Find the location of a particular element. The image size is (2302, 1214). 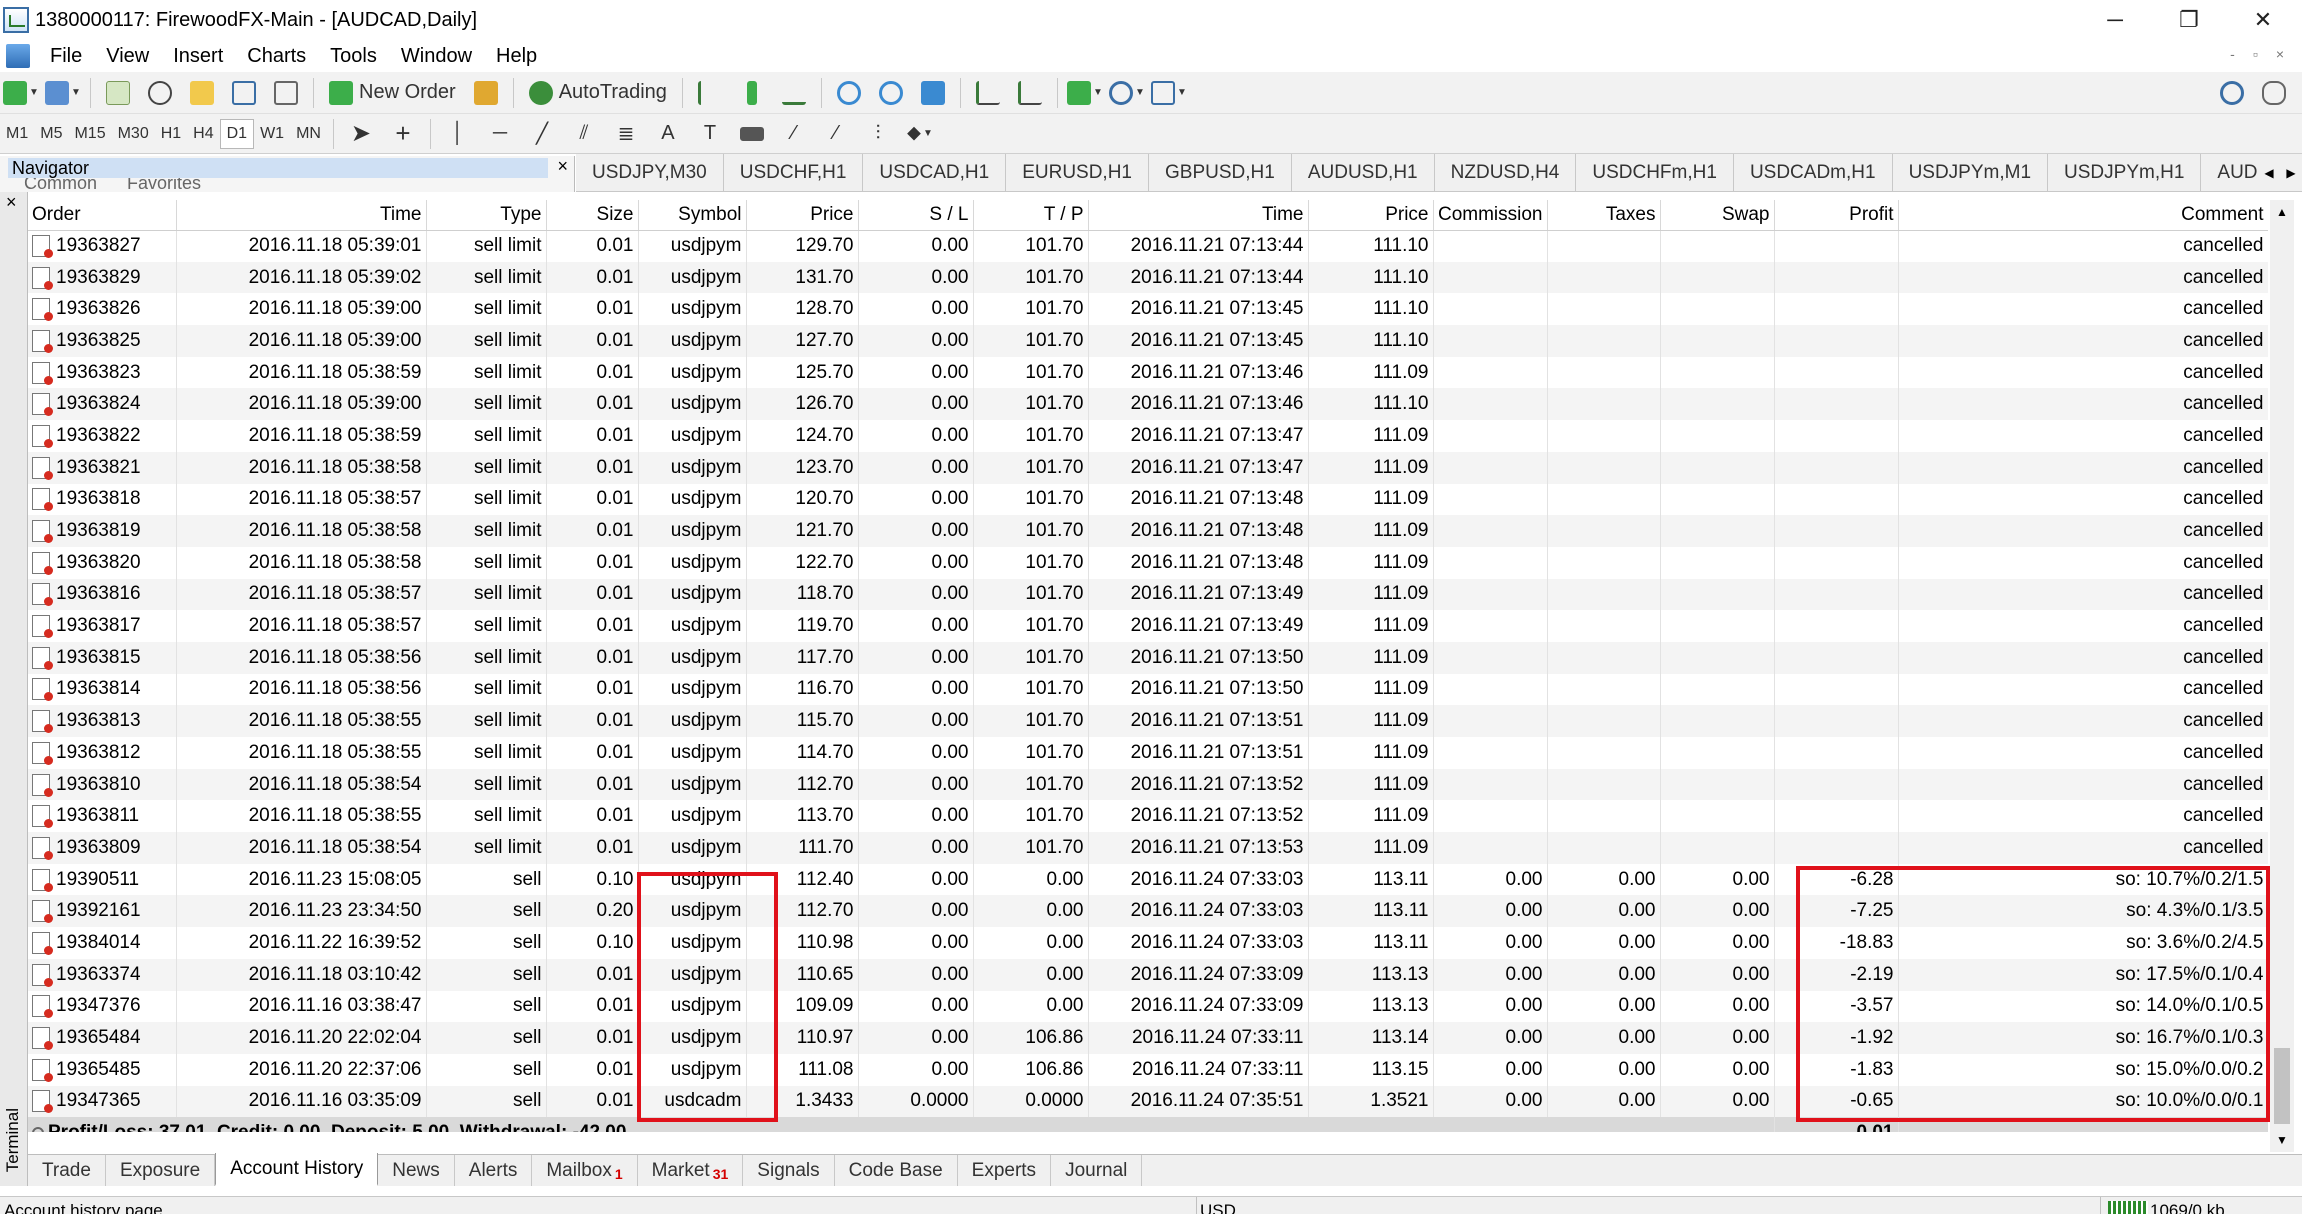

mdi-close-button: × is located at coordinates (2280, 54).